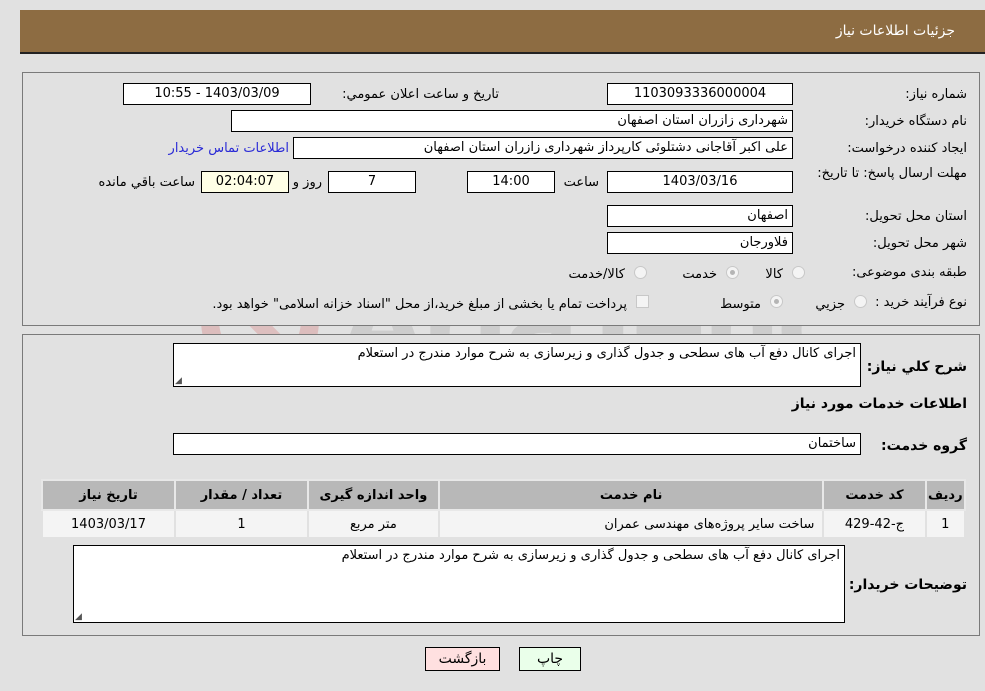 The width and height of the screenshot is (985, 691). I want to click on summary-textarea, so click(517, 365).